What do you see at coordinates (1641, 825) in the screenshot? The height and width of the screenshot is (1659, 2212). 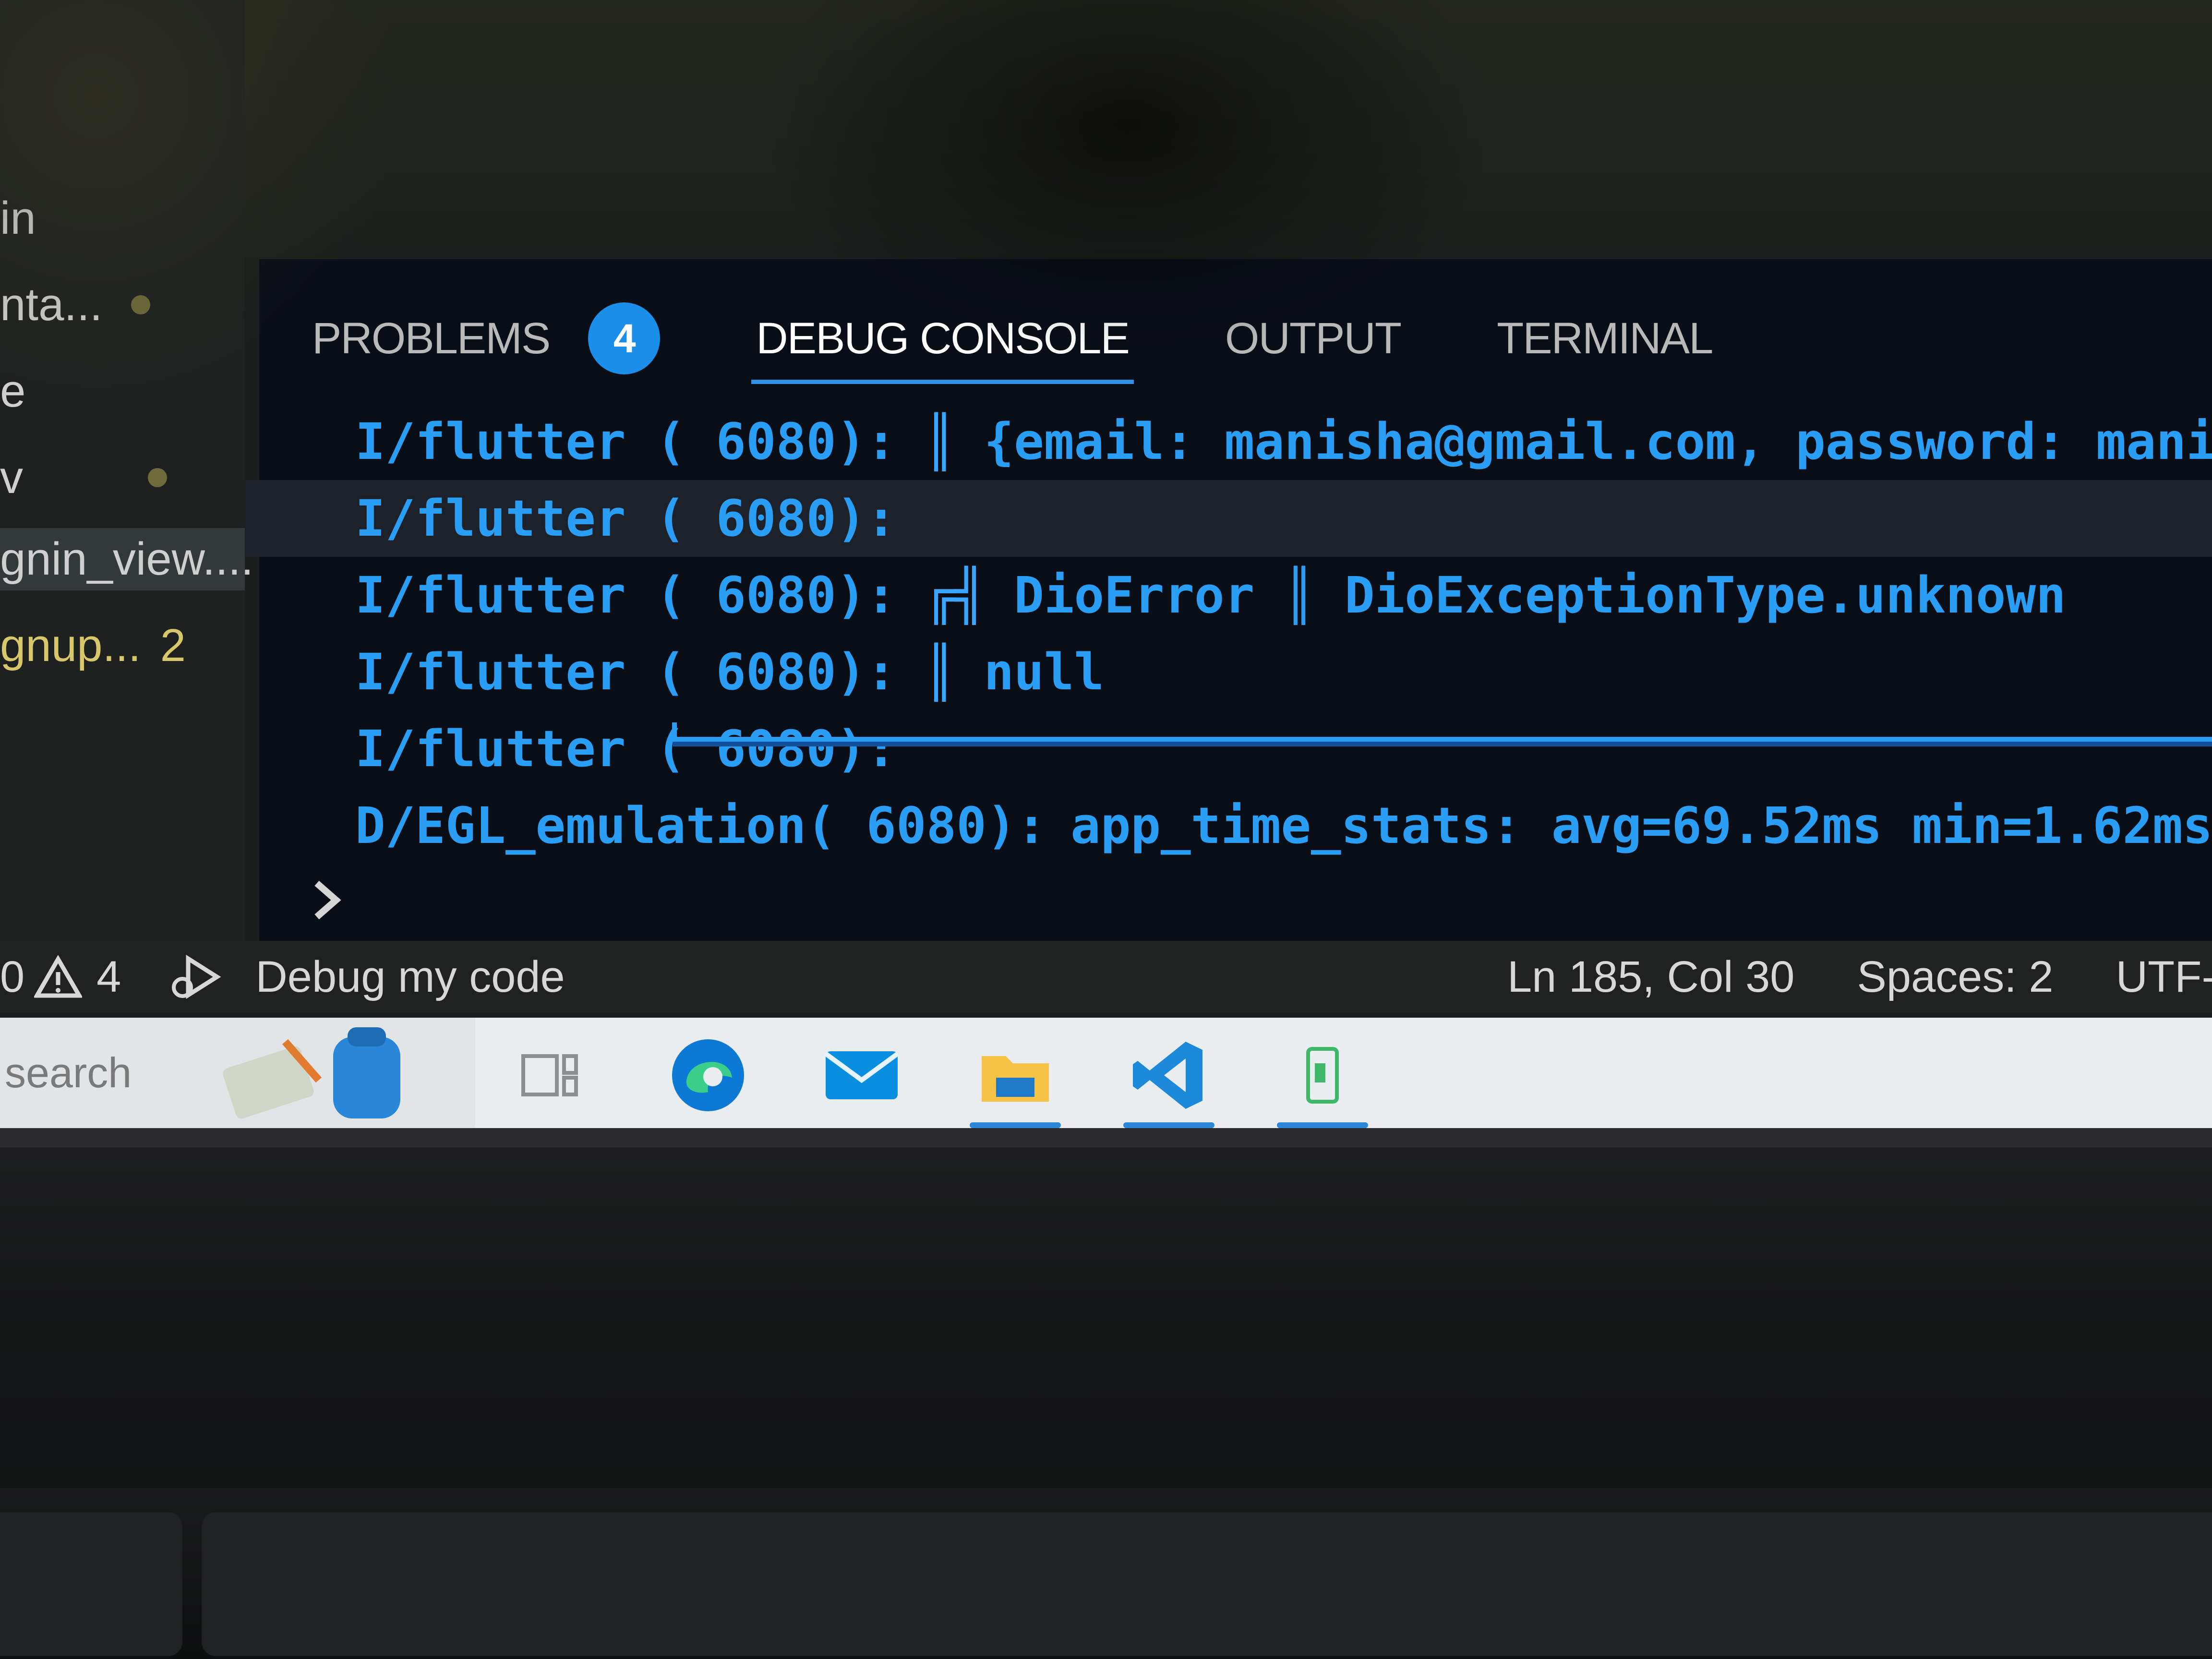 I see `console-line-message: app_time_stats: avg=69.52ms min=1.62ms` at bounding box center [1641, 825].